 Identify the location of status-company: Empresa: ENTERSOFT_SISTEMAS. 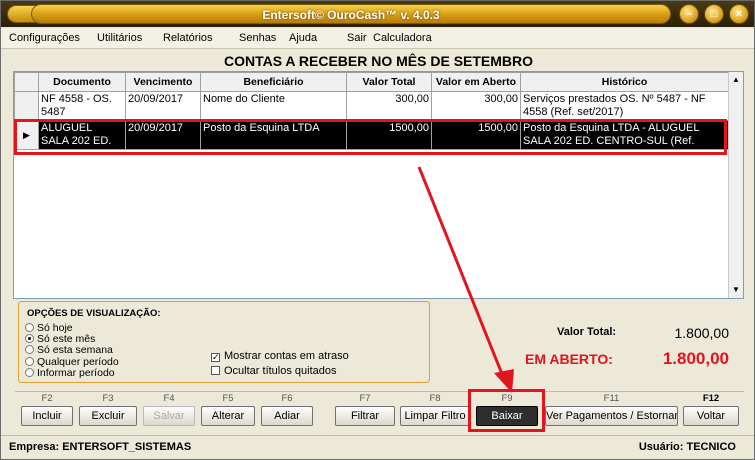
(100, 447).